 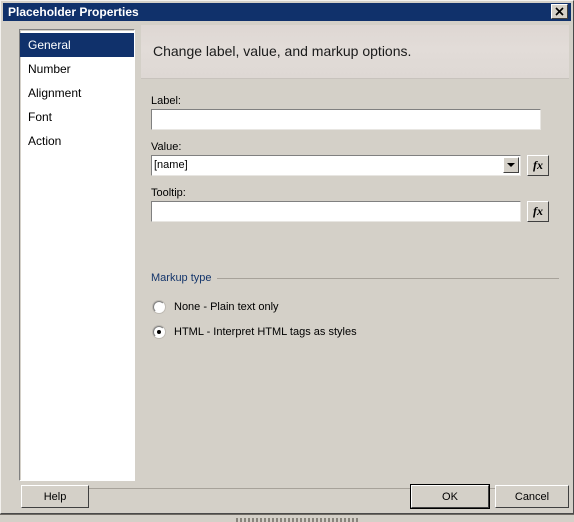 I want to click on label-input, so click(x=346, y=119).